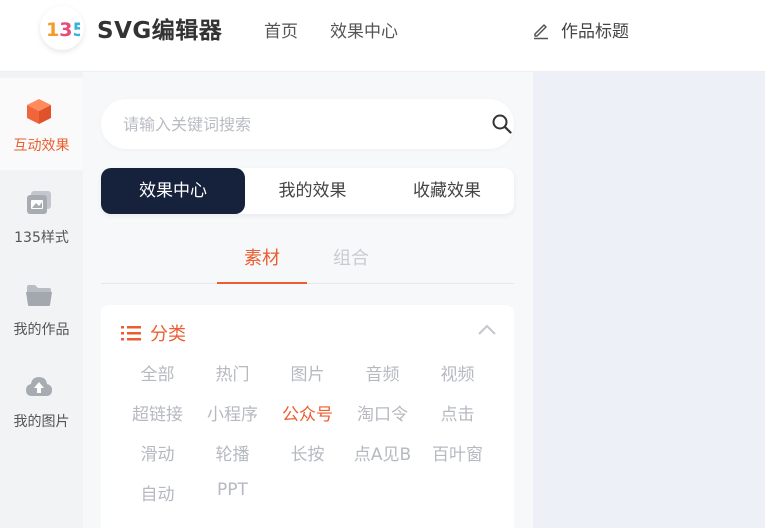  I want to click on search-box, so click(307, 124).